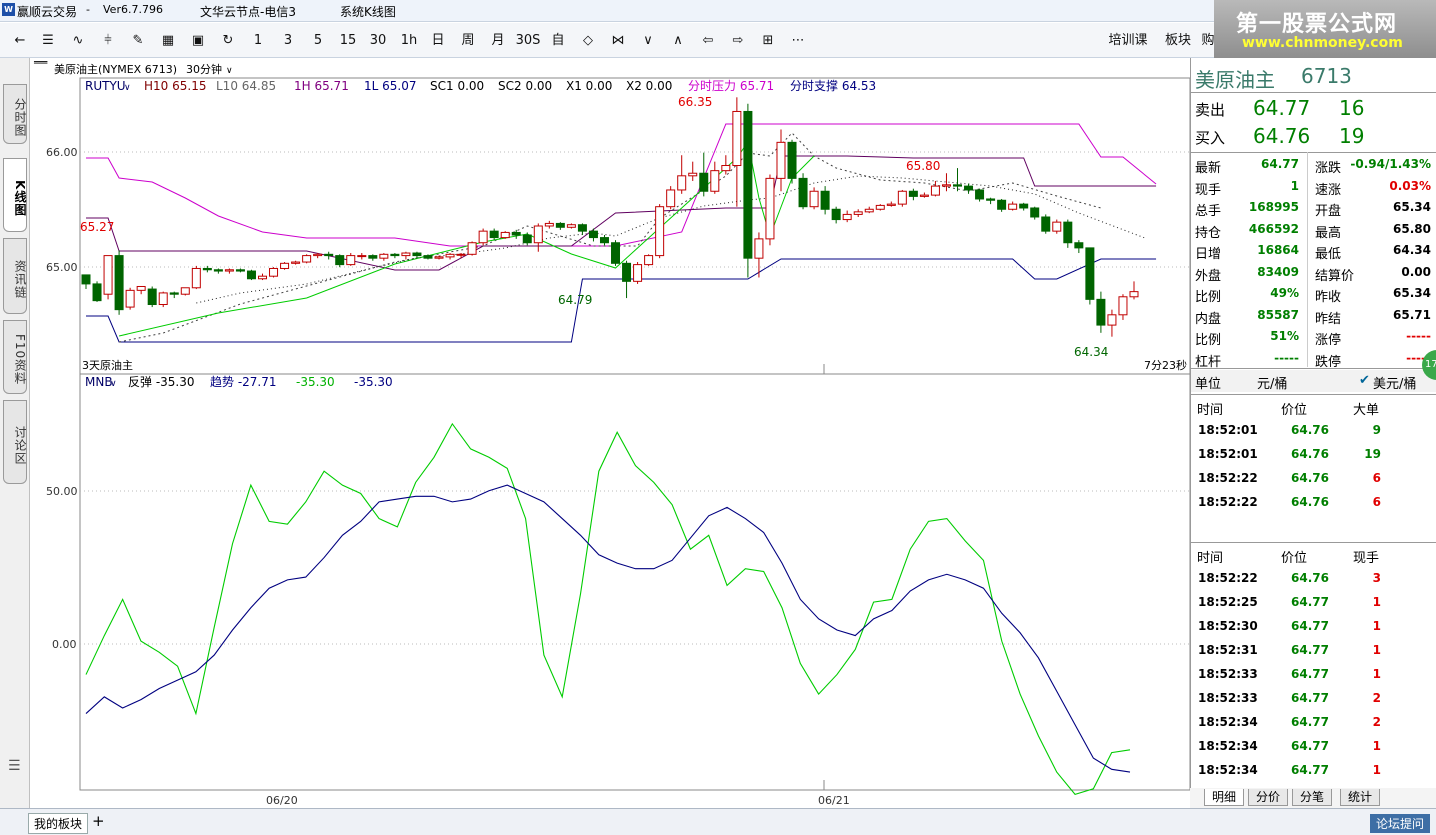  Describe the element at coordinates (229, 71) in the screenshot. I see `period-dropdown-icon: ∨` at that location.